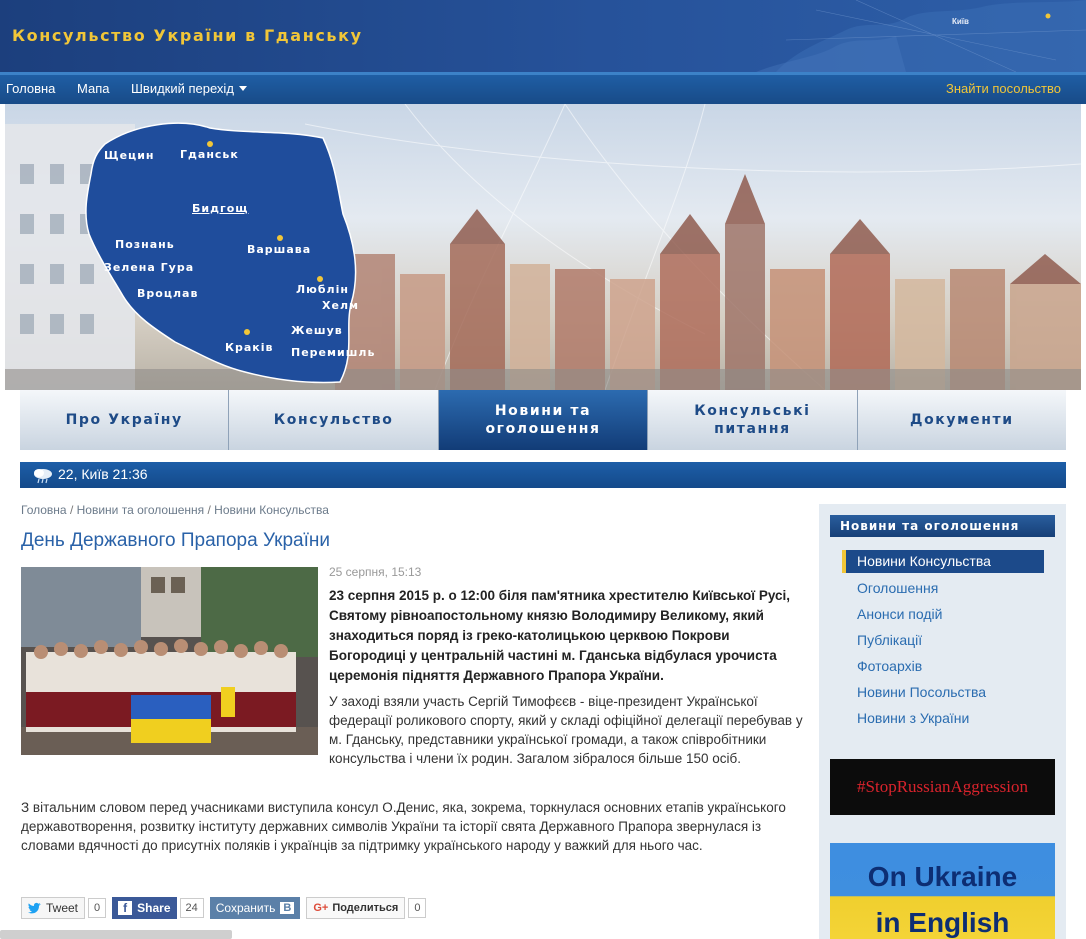  What do you see at coordinates (62, 908) in the screenshot?
I see `tweet-label: Tweet` at bounding box center [62, 908].